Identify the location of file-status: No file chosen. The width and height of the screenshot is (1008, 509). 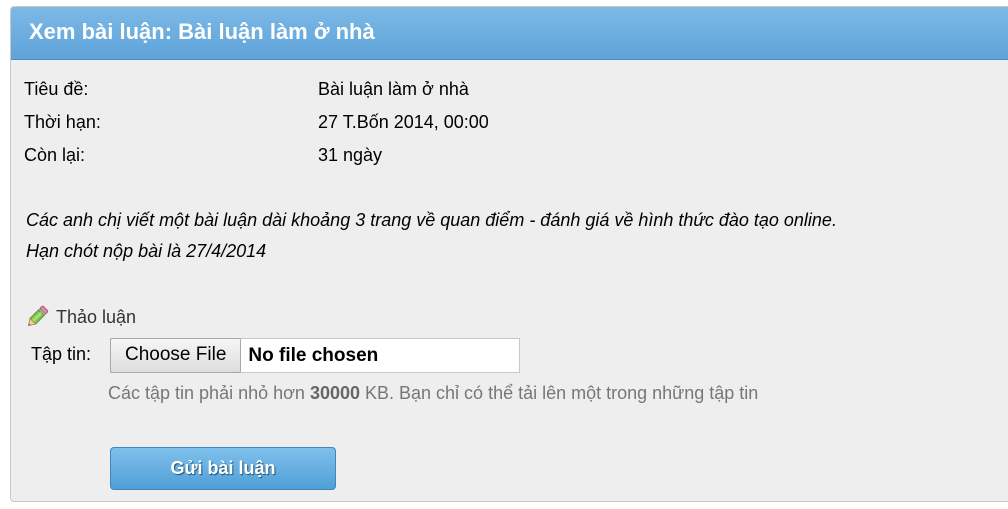
(313, 355).